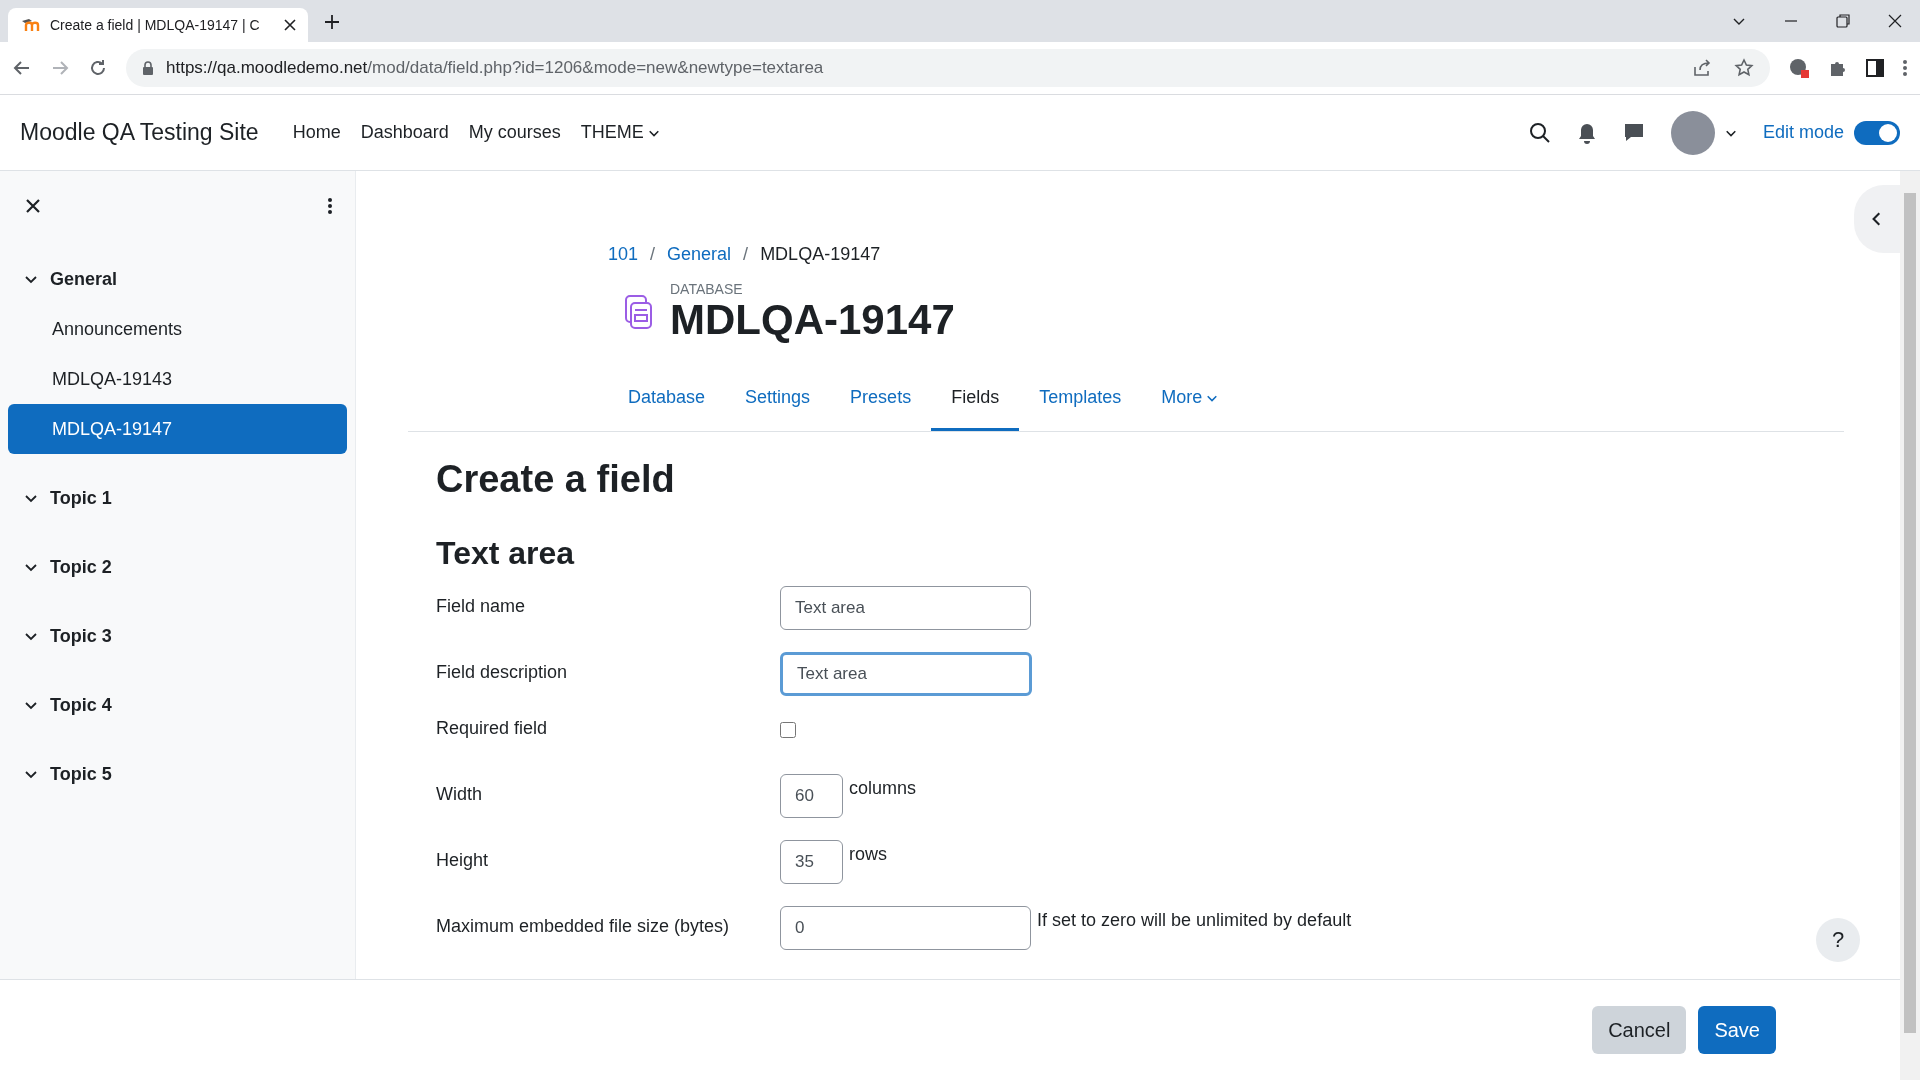 The image size is (1920, 1080). I want to click on field-label: Width, so click(459, 794).